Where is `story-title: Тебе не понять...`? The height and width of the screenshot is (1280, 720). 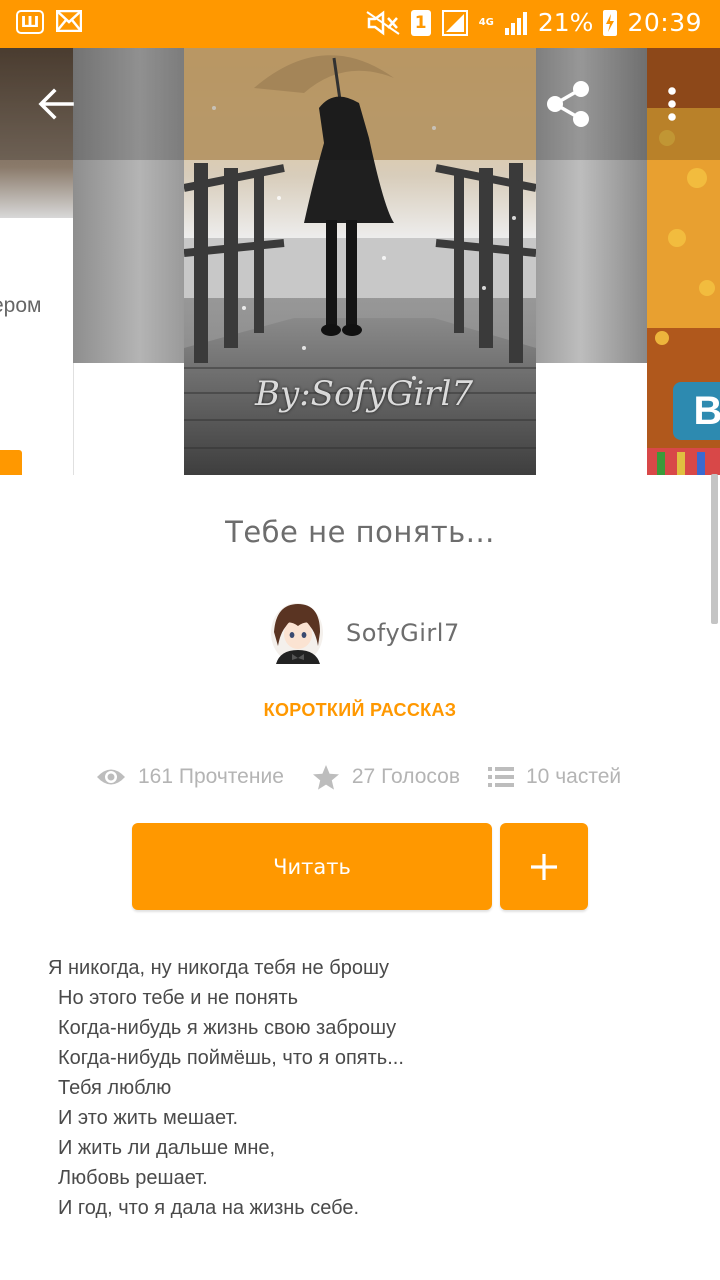 story-title: Тебе не понять... is located at coordinates (360, 532).